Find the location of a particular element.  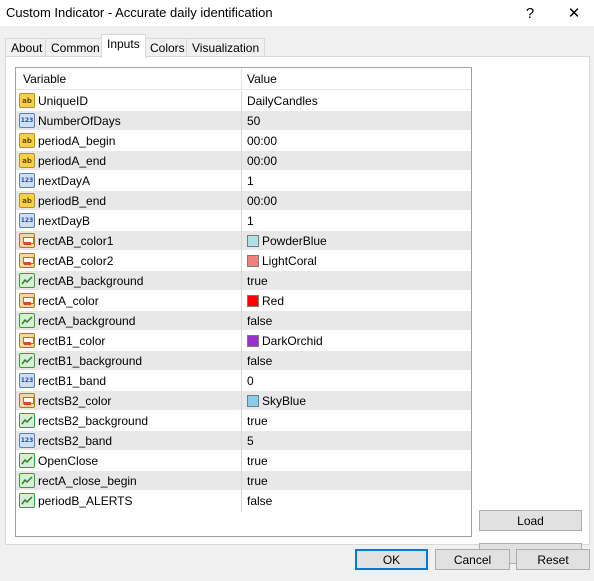

value-cell: PowderBlue is located at coordinates (356, 241).